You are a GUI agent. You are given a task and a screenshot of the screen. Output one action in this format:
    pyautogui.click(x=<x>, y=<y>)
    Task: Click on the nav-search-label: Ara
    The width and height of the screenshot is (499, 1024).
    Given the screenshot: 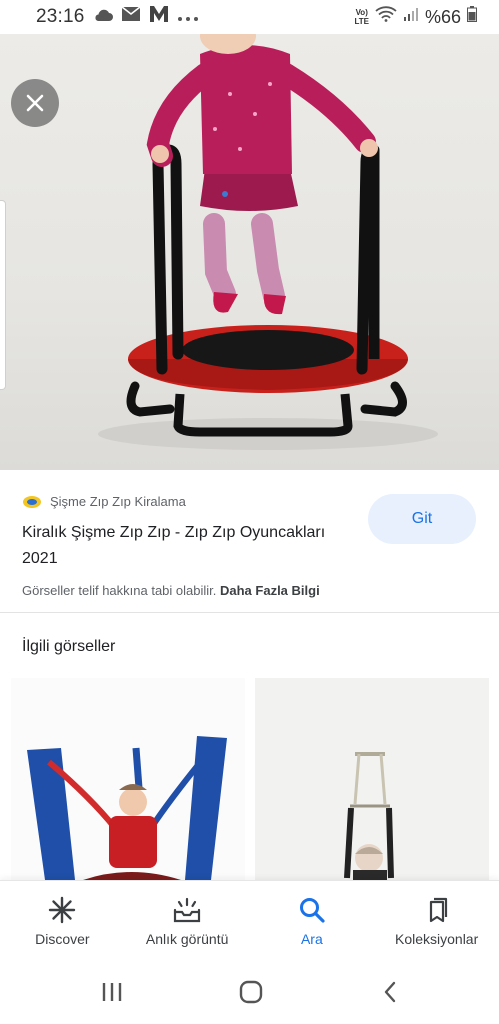 What is the action you would take?
    pyautogui.click(x=311, y=939)
    